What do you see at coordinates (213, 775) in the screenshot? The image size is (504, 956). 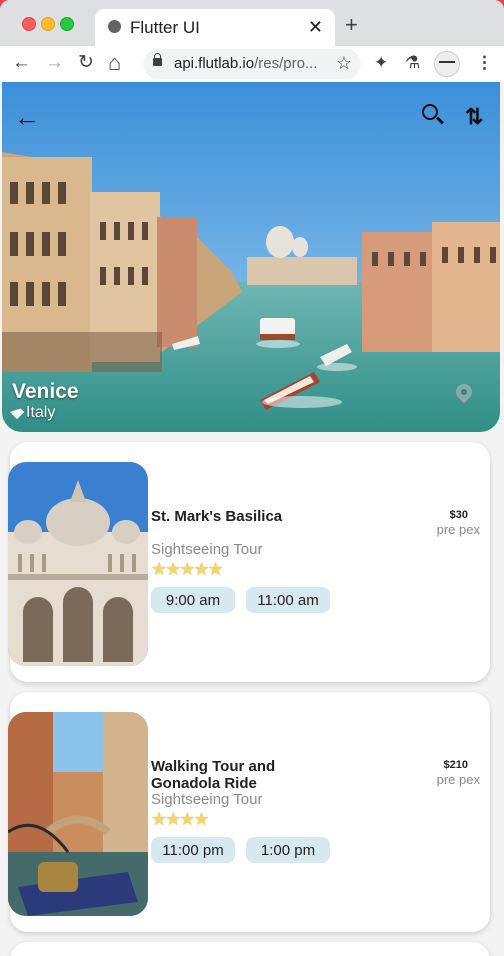 I see `activity-name: Walking Tour and Gonadola Ride` at bounding box center [213, 775].